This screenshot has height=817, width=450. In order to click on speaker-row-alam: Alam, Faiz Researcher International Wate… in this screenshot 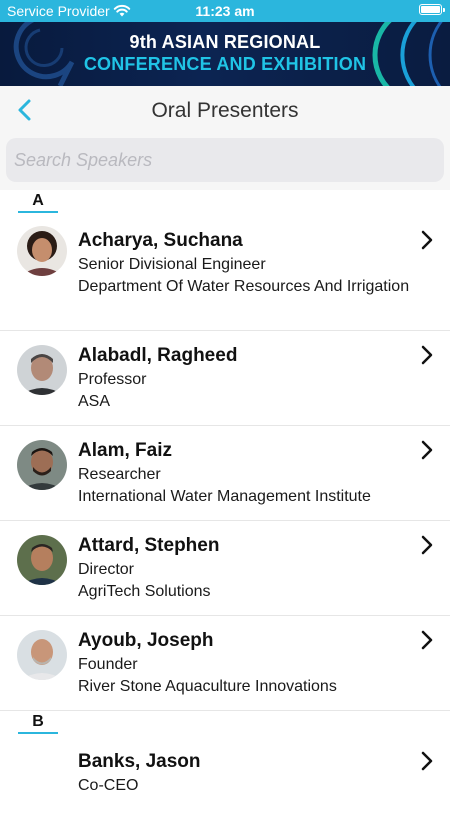, I will do `click(225, 473)`.